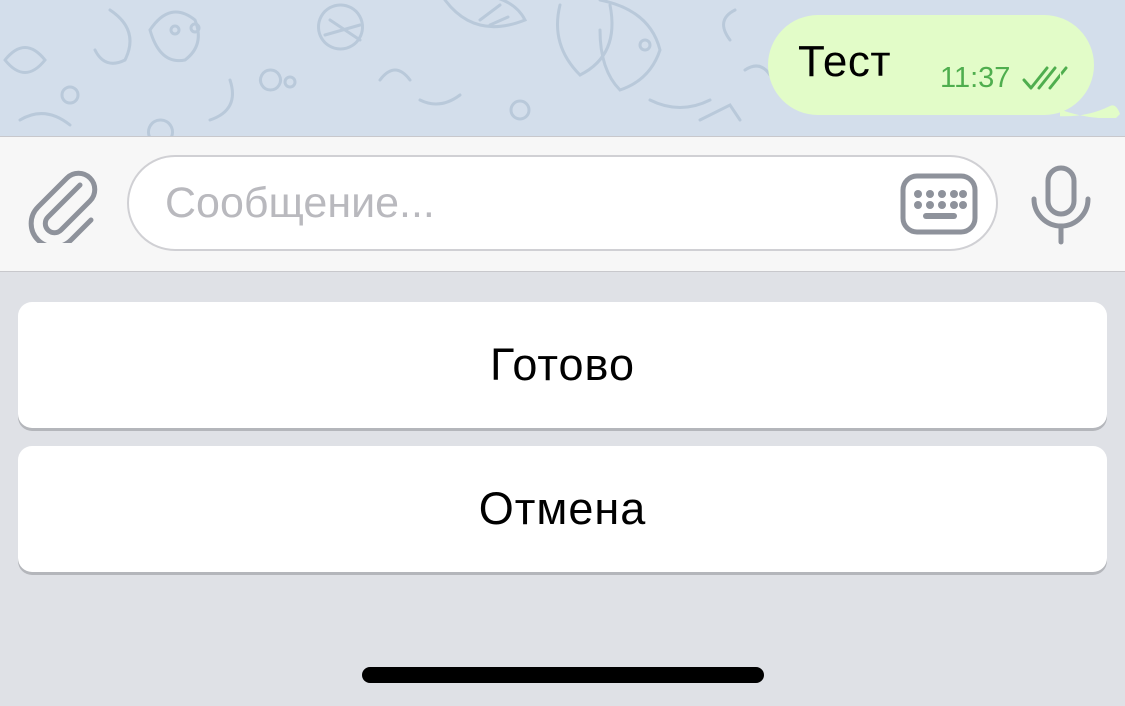 The width and height of the screenshot is (1125, 706). What do you see at coordinates (525, 203) in the screenshot?
I see `message-input` at bounding box center [525, 203].